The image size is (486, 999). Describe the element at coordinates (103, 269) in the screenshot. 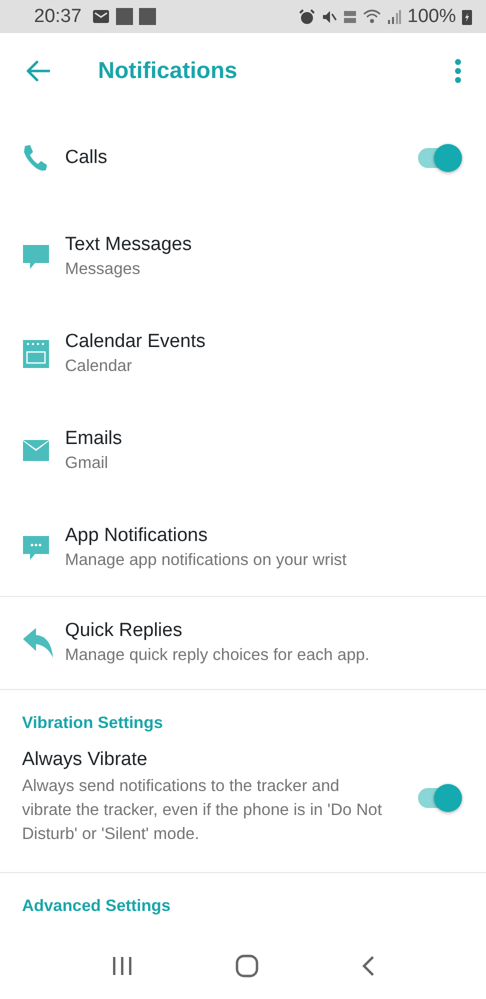

I see `row-subtitle: Messages` at that location.